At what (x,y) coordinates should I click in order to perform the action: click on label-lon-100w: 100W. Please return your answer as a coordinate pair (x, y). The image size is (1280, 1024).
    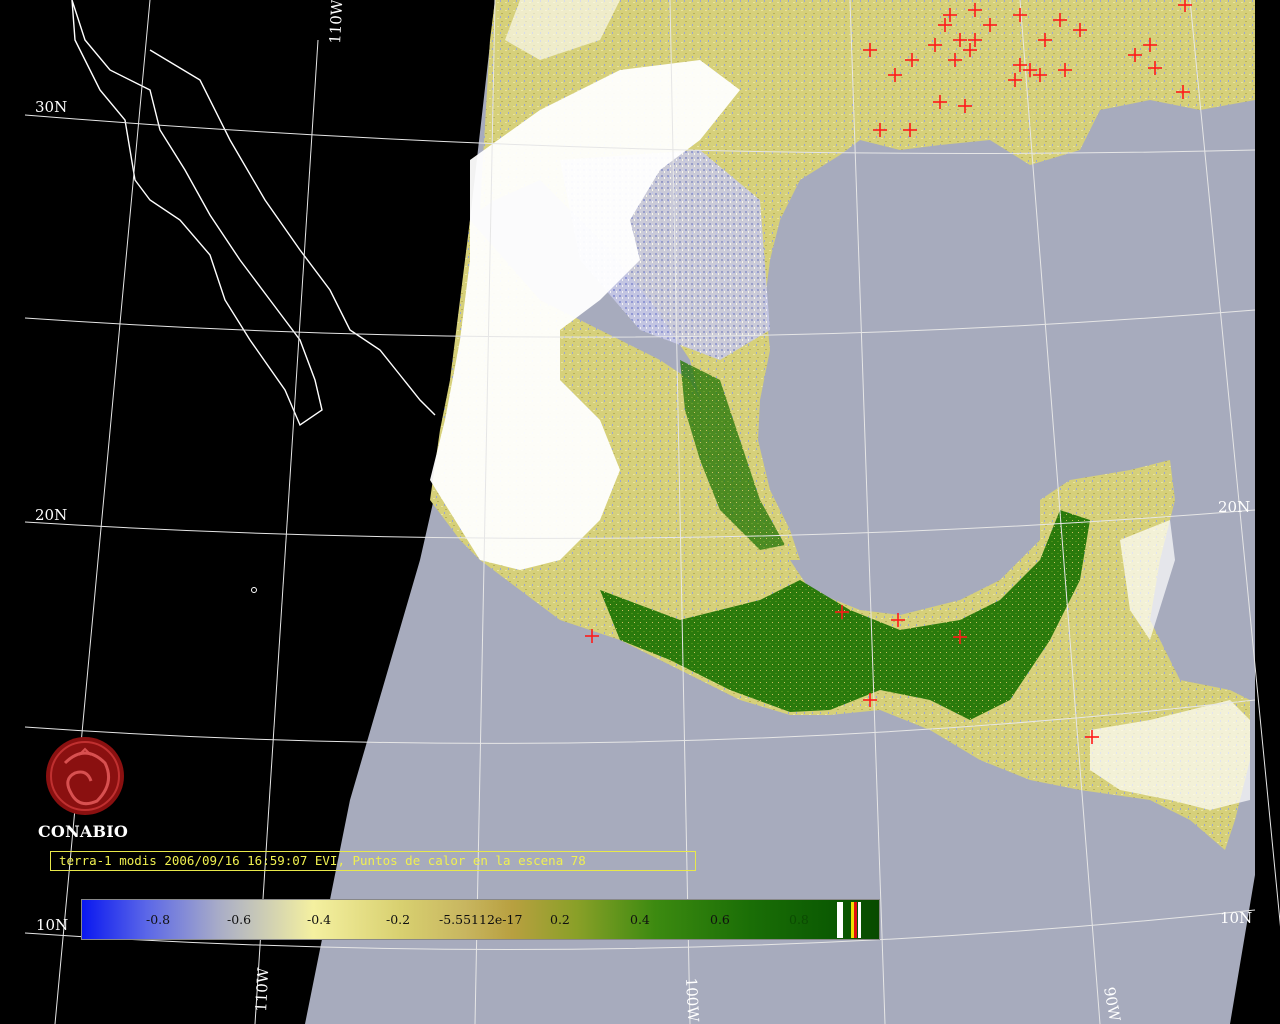
    Looking at the image, I should click on (692, 1000).